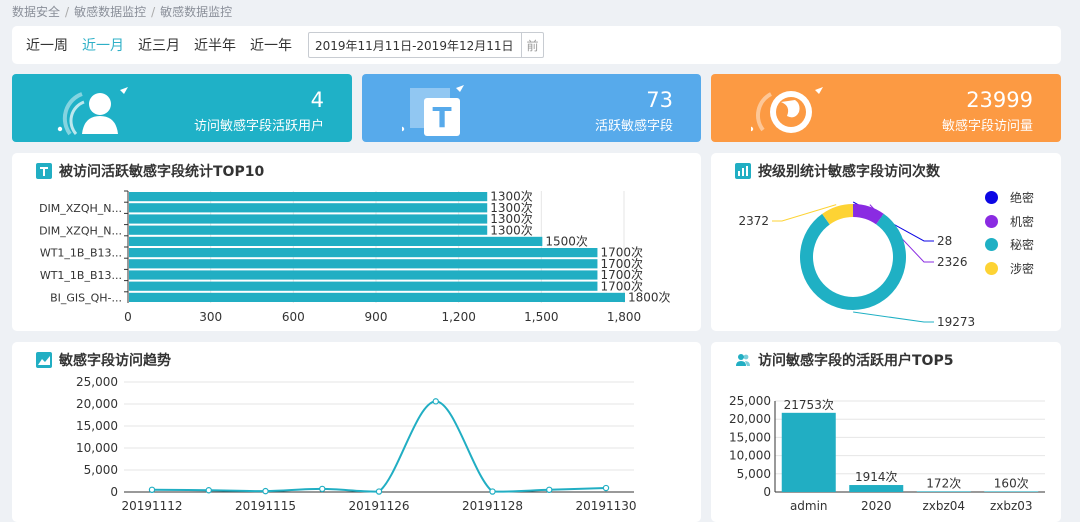  What do you see at coordinates (893, 317) in the screenshot?
I see `label-line` at bounding box center [893, 317].